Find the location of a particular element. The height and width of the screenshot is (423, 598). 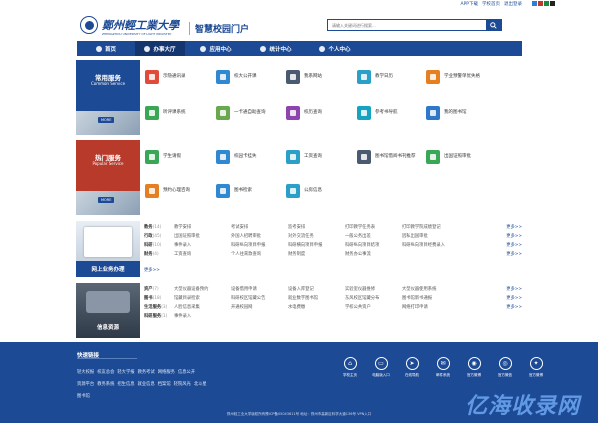

footer-link: 资源平台 is located at coordinates (85, 384).